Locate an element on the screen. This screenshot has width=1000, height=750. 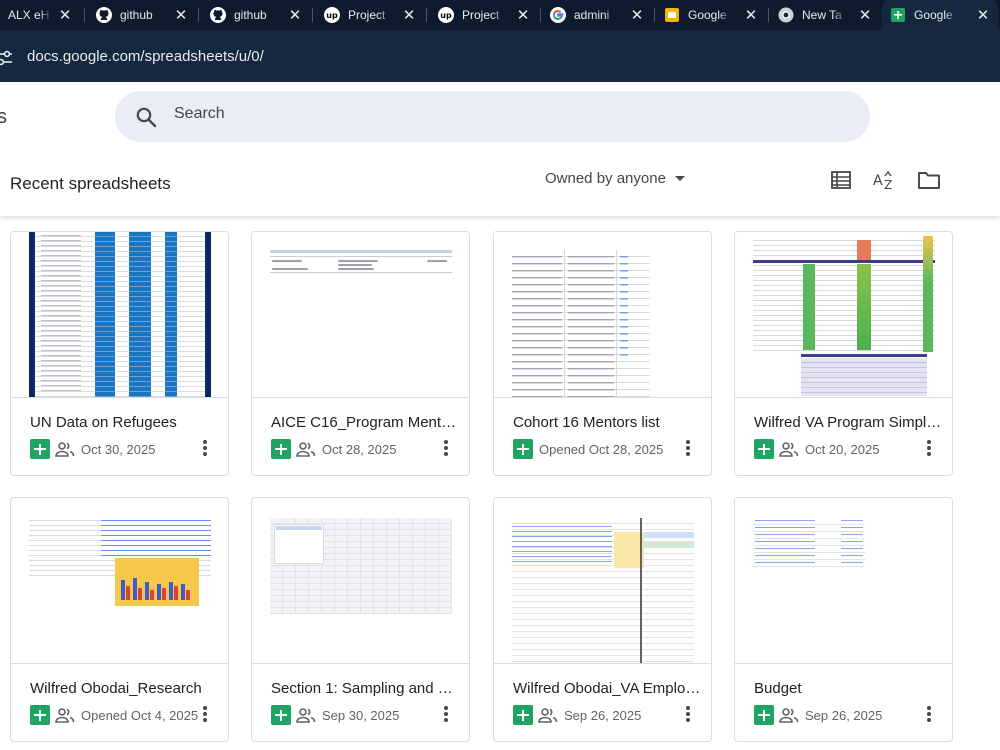
search-box is located at coordinates (492, 116).